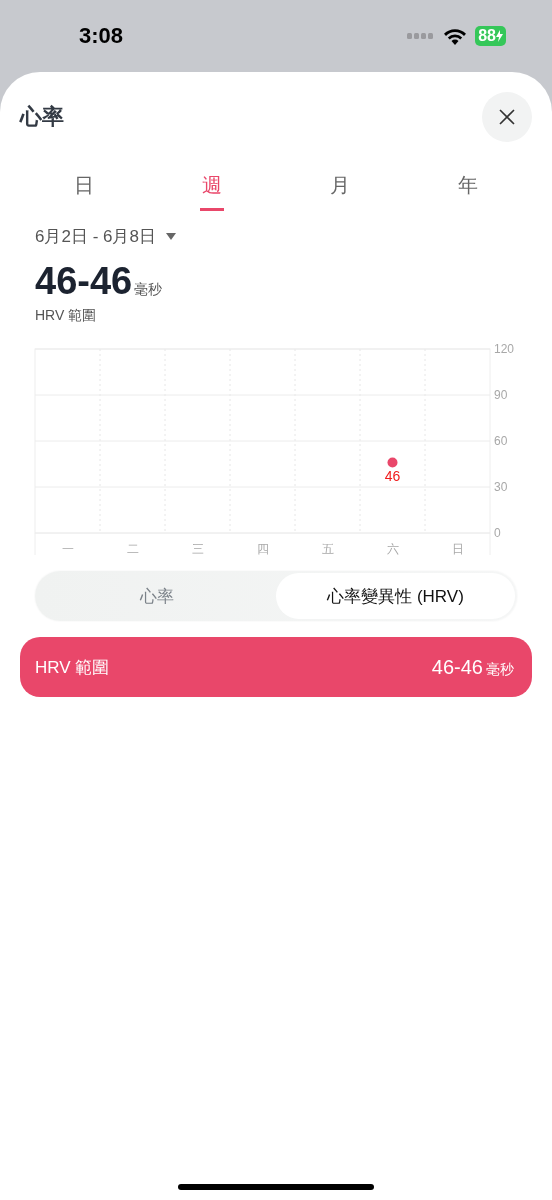 Image resolution: width=552 pixels, height=1200 pixels. What do you see at coordinates (132, 548) in the screenshot?
I see `x-axis-label: 二` at bounding box center [132, 548].